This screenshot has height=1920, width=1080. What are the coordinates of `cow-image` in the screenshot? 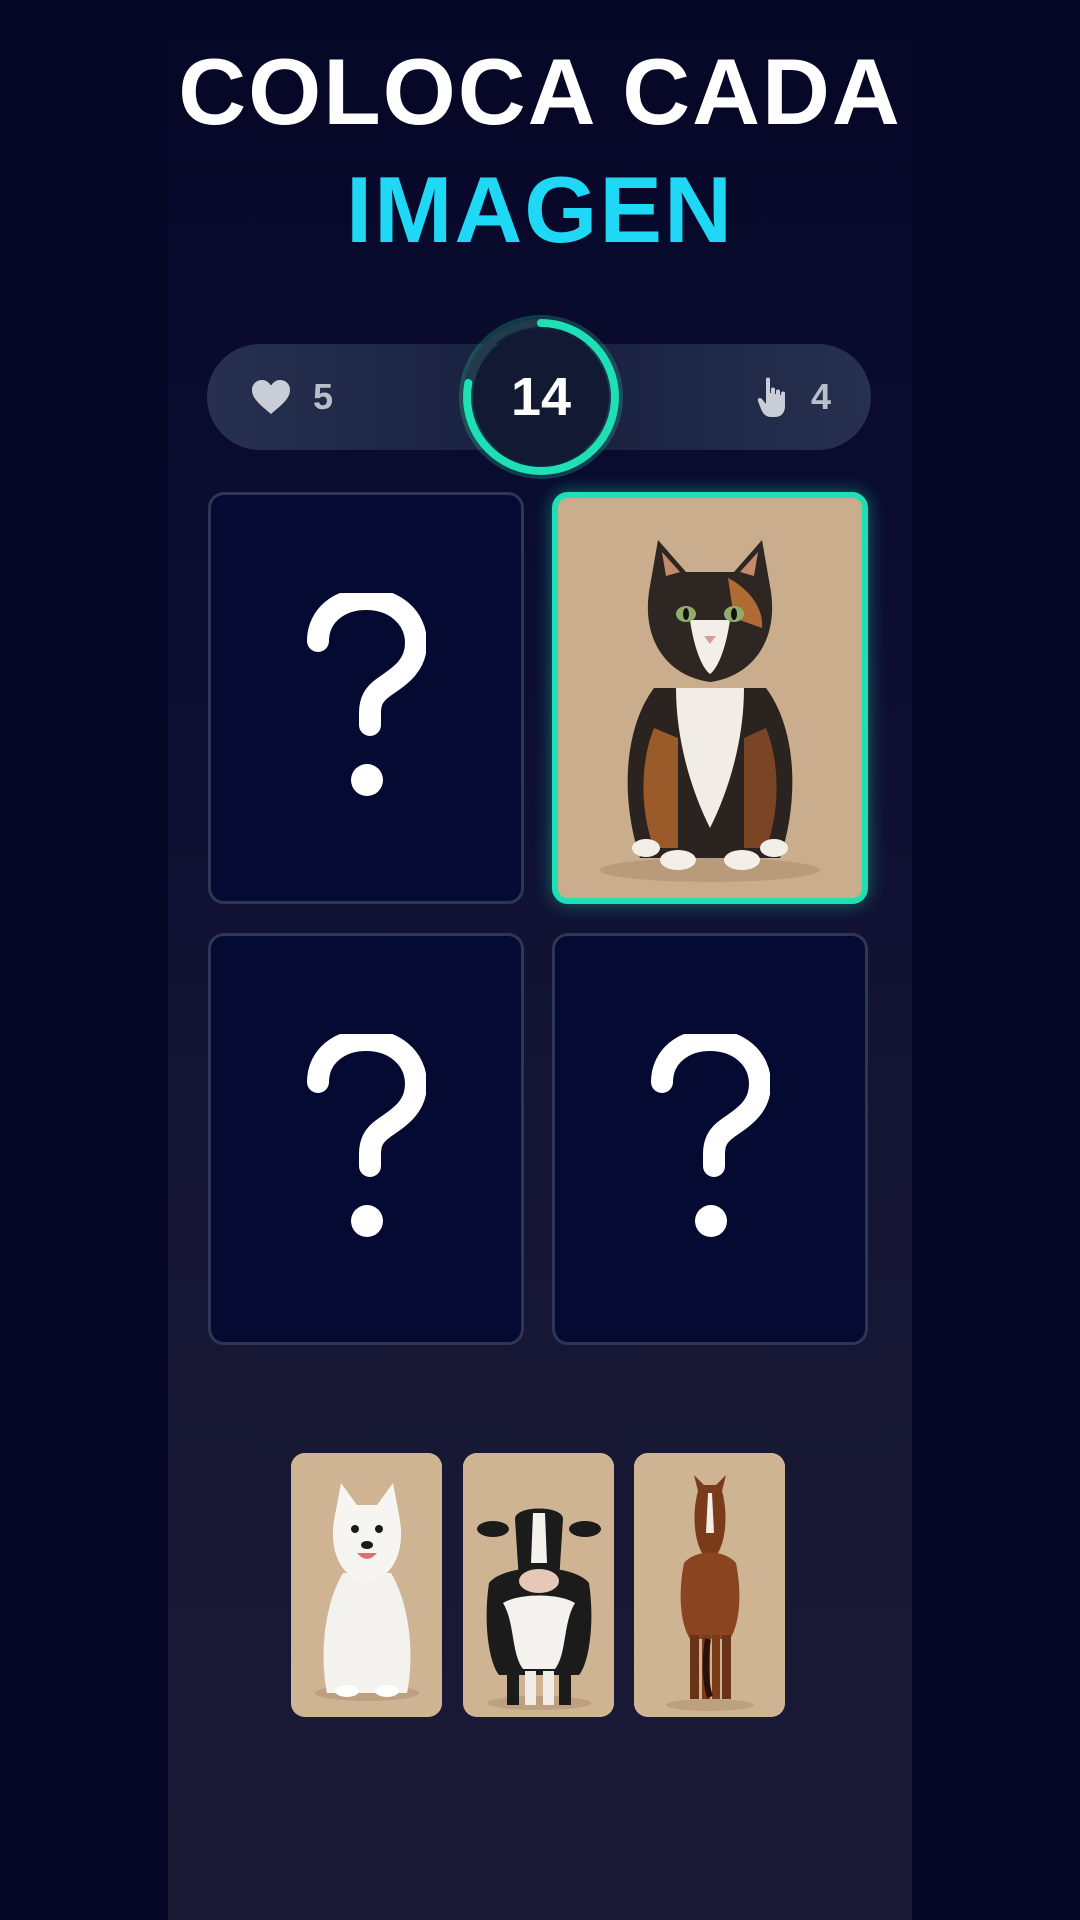 It's located at (538, 1585).